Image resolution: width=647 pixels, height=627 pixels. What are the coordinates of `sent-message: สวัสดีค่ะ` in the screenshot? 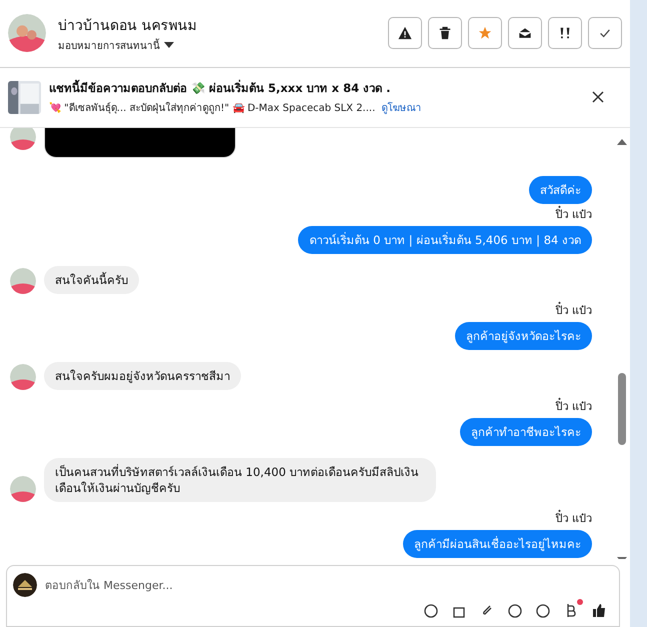 It's located at (560, 190).